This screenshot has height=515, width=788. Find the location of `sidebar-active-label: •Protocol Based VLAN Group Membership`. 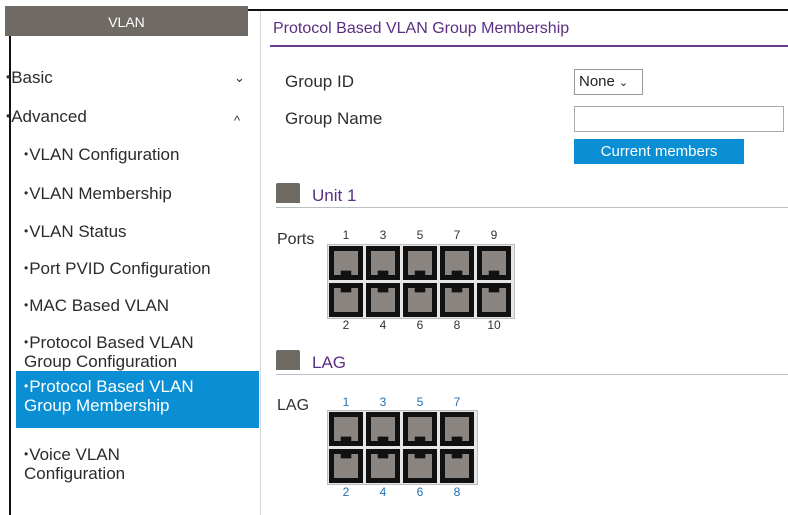

sidebar-active-label: •Protocol Based VLAN Group Membership is located at coordinates (109, 396).